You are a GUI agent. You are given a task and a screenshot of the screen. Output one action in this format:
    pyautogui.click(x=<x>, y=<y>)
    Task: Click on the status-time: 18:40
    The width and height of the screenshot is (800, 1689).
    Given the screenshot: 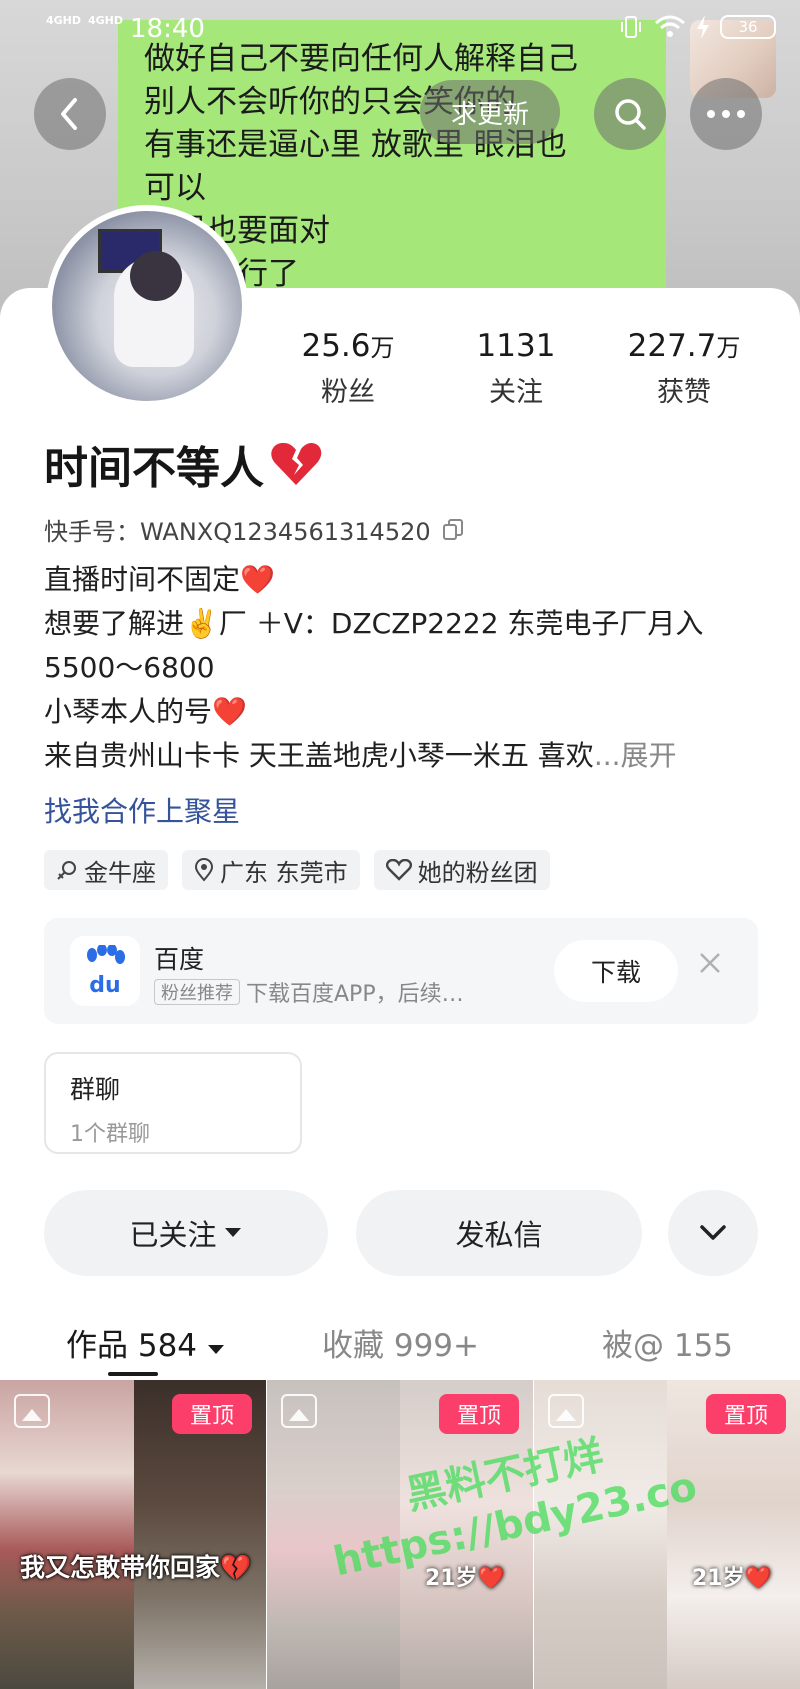 What is the action you would take?
    pyautogui.click(x=167, y=29)
    